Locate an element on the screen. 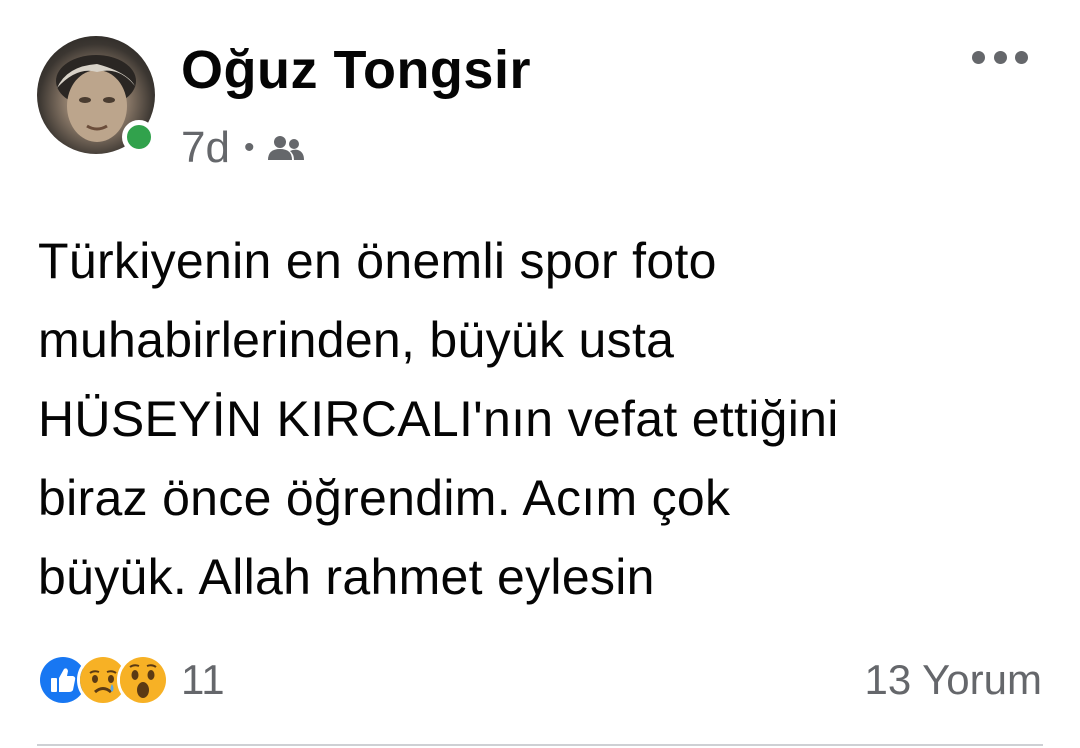 This screenshot has width=1080, height=748. divider is located at coordinates (540, 745).